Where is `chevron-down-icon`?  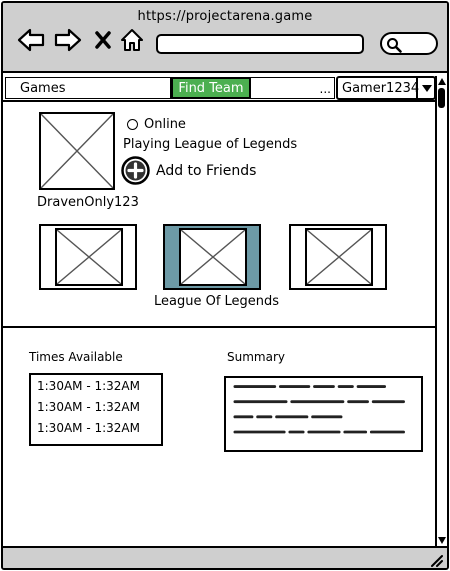
chevron-down-icon is located at coordinates (425, 88).